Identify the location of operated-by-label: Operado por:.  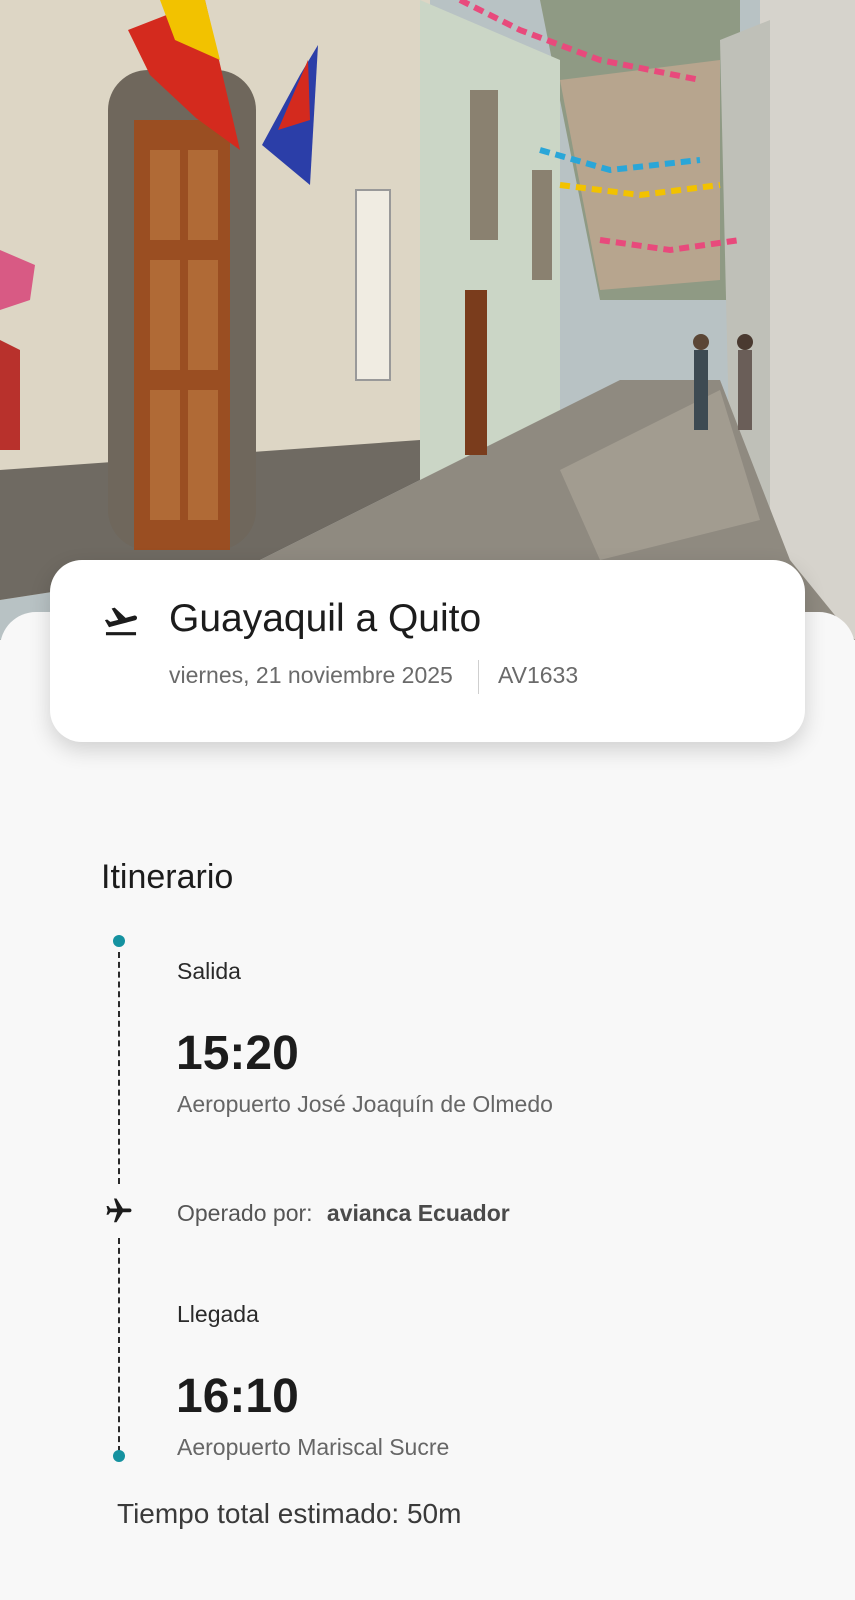
(245, 1213).